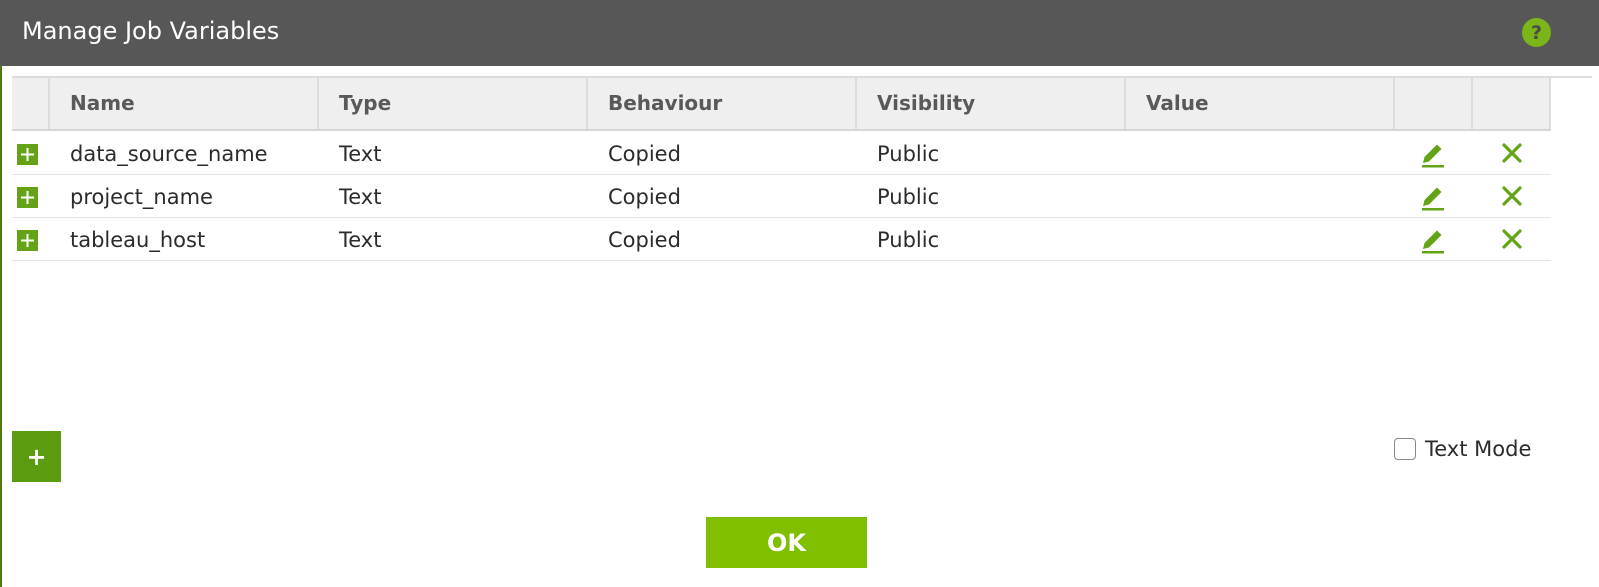  I want to click on help-icon: ?, so click(1536, 32).